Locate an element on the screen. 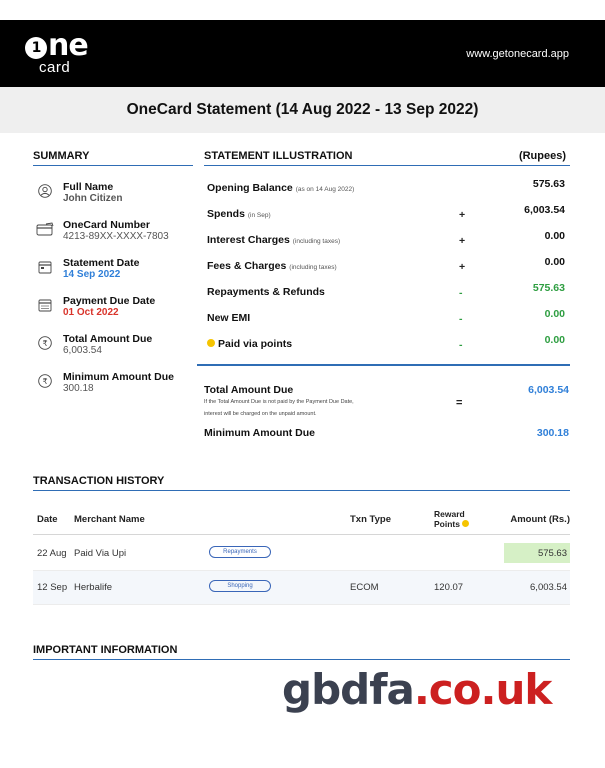 This screenshot has width=605, height=768. summary-total-amount-due: ₹ Total Amount Due 6,003.54 is located at coordinates (113, 351).